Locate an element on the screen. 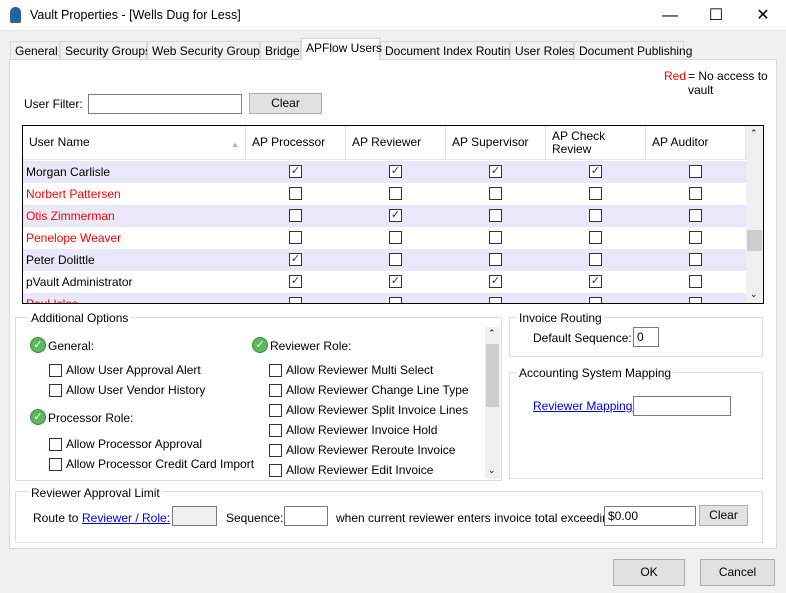 Image resolution: width=786 pixels, height=593 pixels. reviewer-role-input is located at coordinates (194, 516).